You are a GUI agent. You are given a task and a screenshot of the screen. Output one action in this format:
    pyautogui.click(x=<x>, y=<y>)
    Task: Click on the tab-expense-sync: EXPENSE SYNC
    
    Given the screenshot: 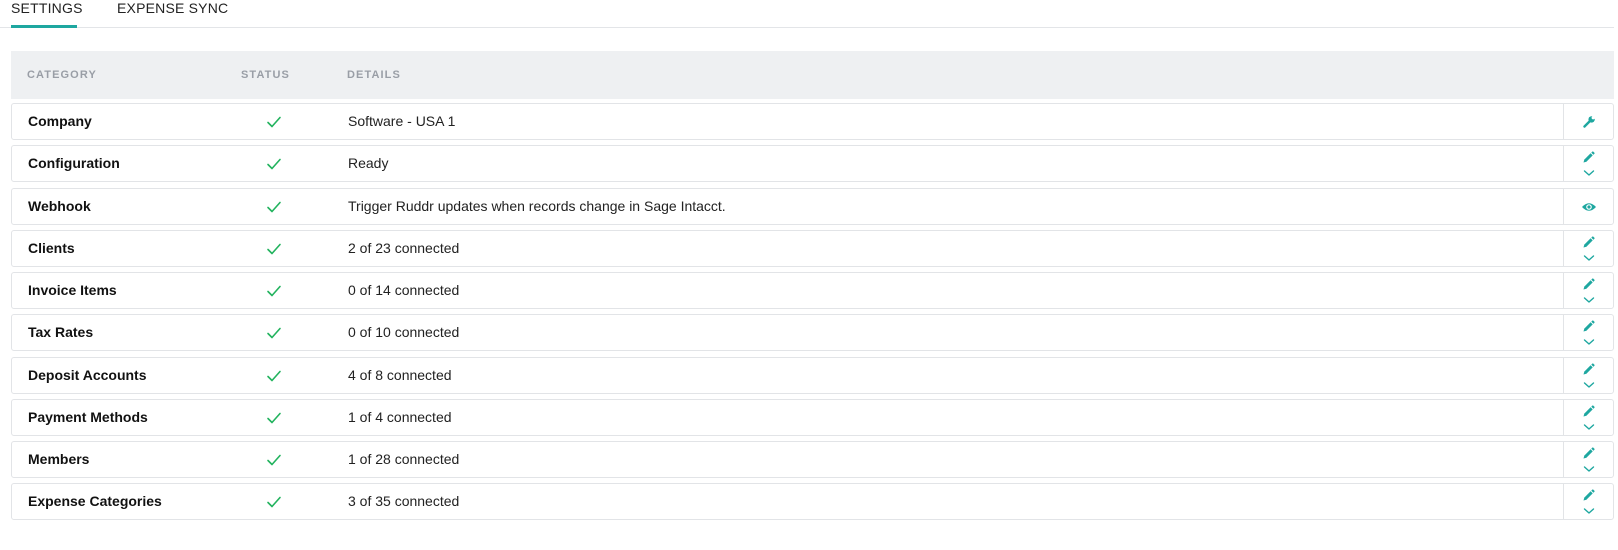 What is the action you would take?
    pyautogui.click(x=172, y=13)
    